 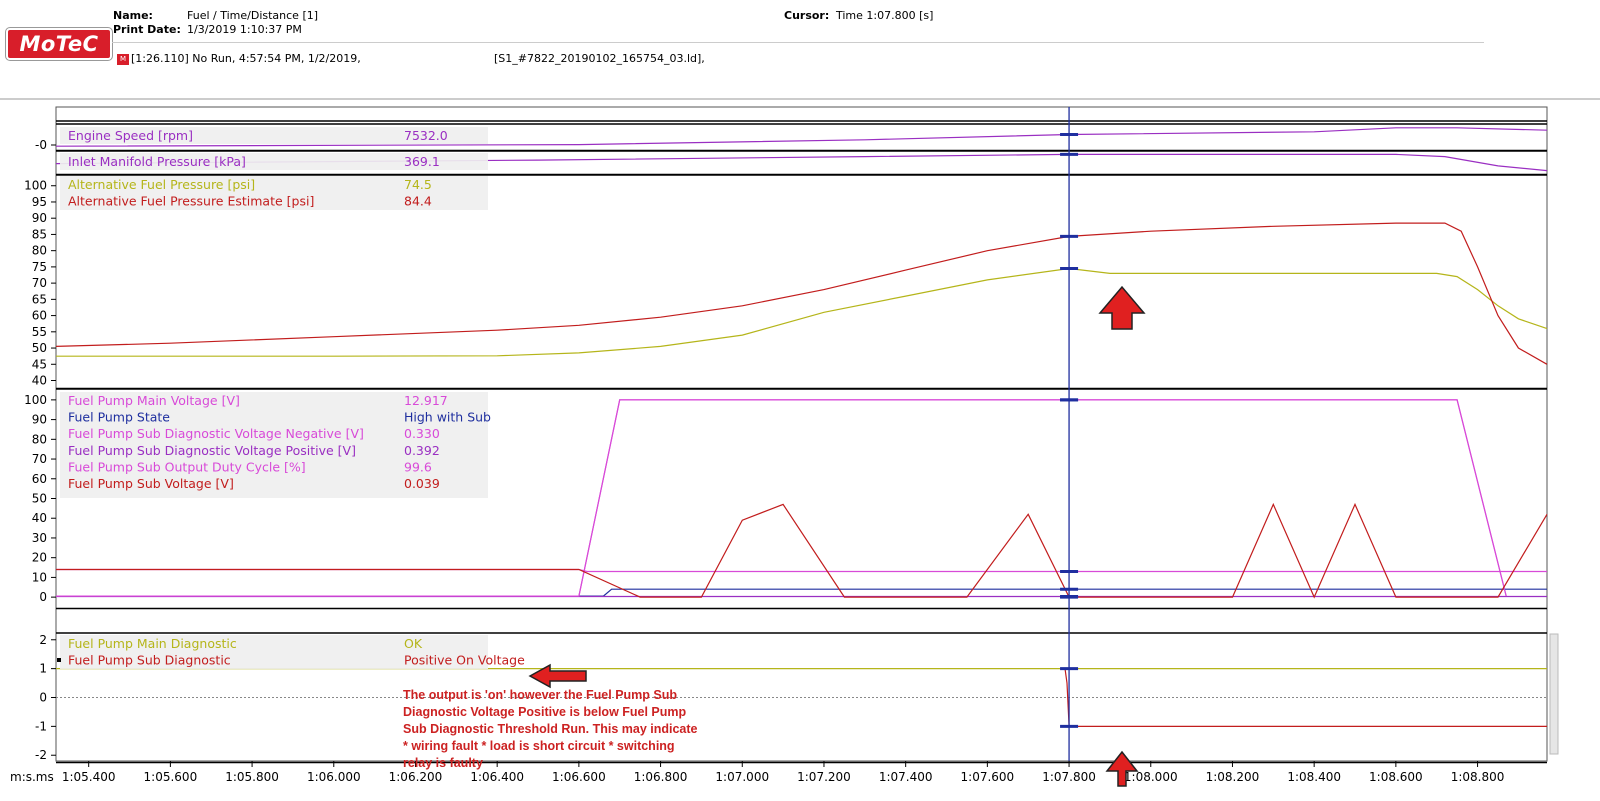 I want to click on x-tick-label: 1:06.200, so click(x=416, y=777).